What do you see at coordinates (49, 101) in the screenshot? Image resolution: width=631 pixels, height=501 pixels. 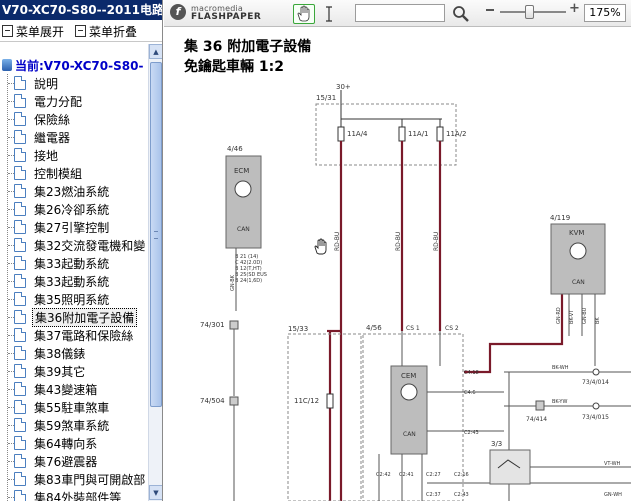 I see `tree-item: 電力分配` at bounding box center [49, 101].